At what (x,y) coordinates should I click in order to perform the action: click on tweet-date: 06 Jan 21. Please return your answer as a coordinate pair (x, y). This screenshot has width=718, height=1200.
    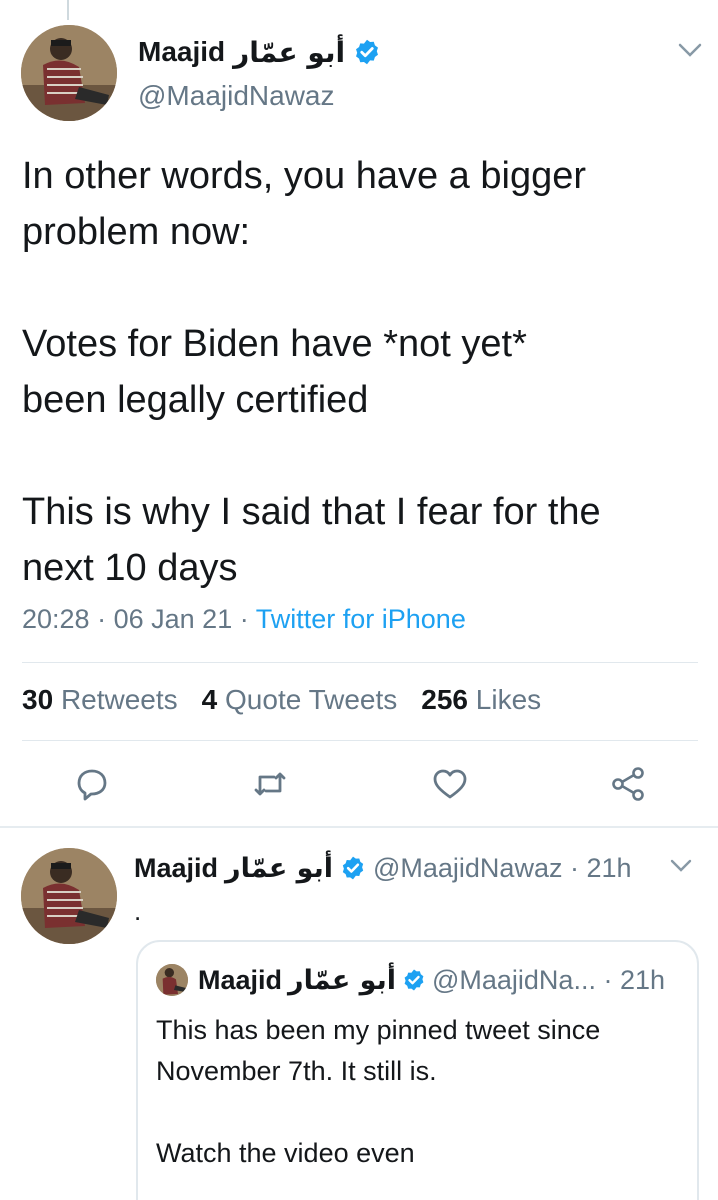
    Looking at the image, I should click on (173, 619).